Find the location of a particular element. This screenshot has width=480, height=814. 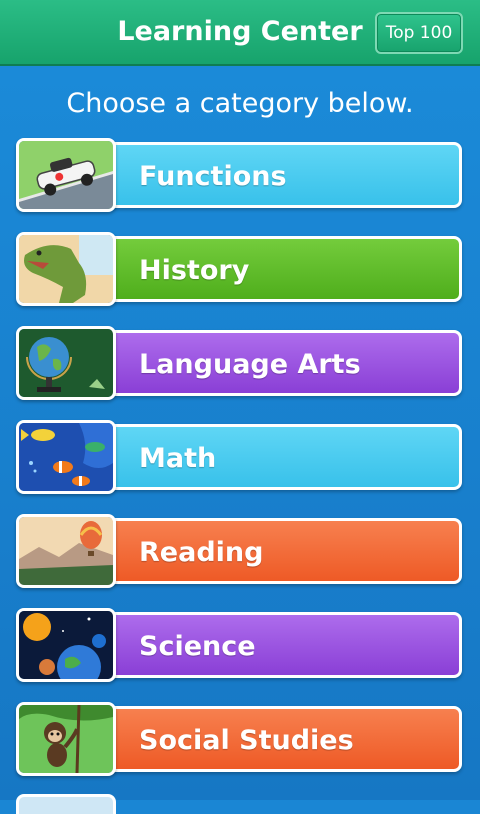

category-bar: Language Arts is located at coordinates (284, 363).